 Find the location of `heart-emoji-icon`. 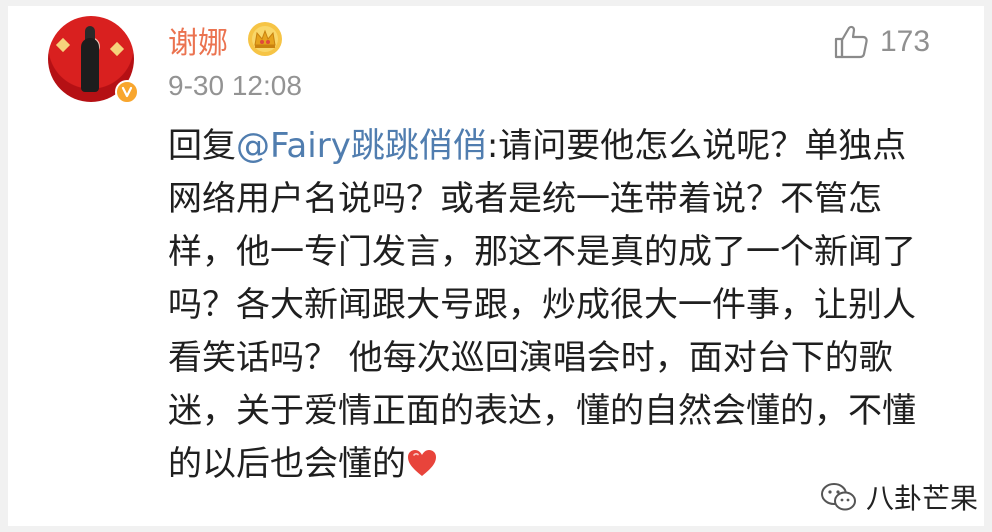

heart-emoji-icon is located at coordinates (422, 463).